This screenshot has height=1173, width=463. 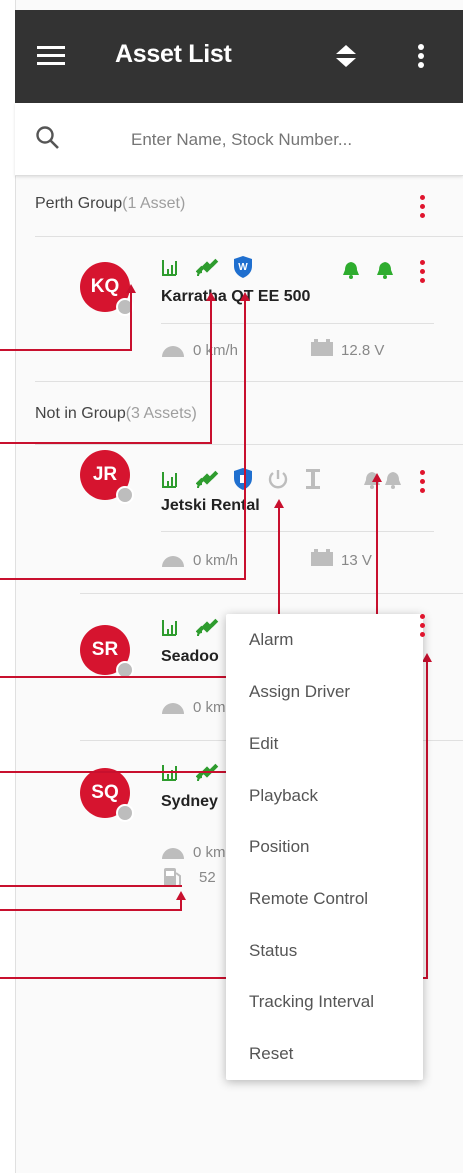 I want to click on menu-item-position: Position, so click(x=279, y=847).